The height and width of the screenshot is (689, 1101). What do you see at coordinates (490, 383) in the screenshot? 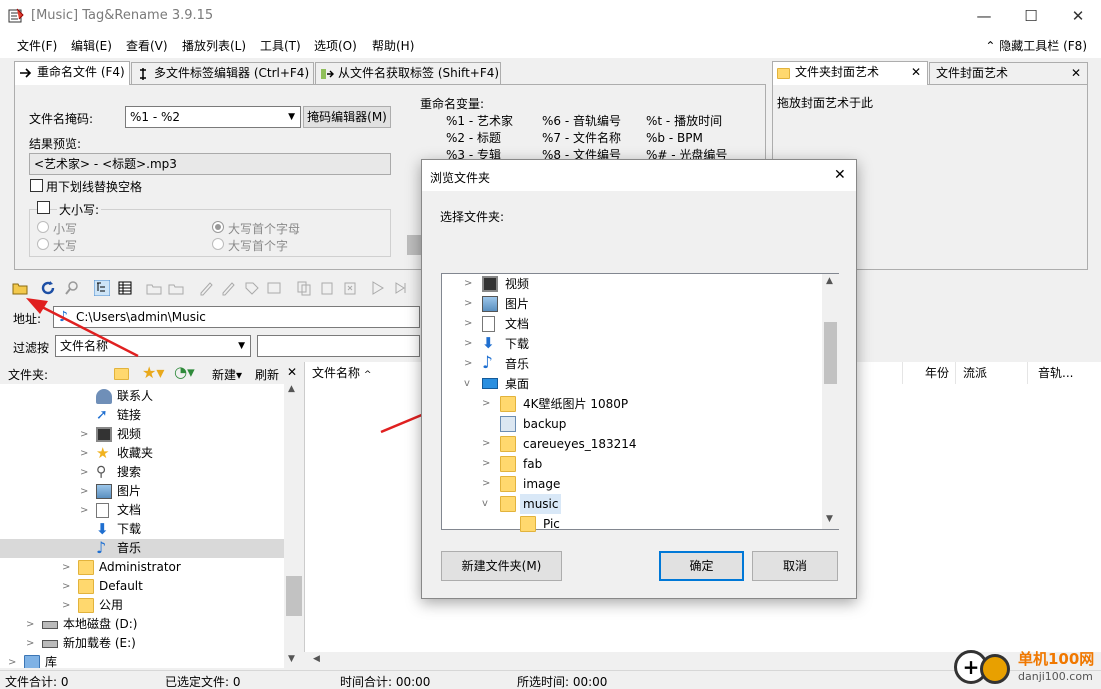
I see `desktop-icon` at bounding box center [490, 383].